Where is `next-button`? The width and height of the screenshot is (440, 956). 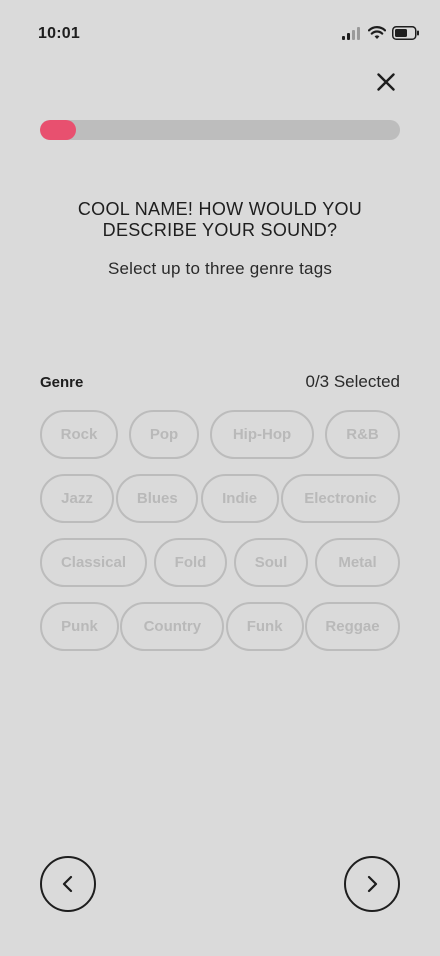 next-button is located at coordinates (372, 884).